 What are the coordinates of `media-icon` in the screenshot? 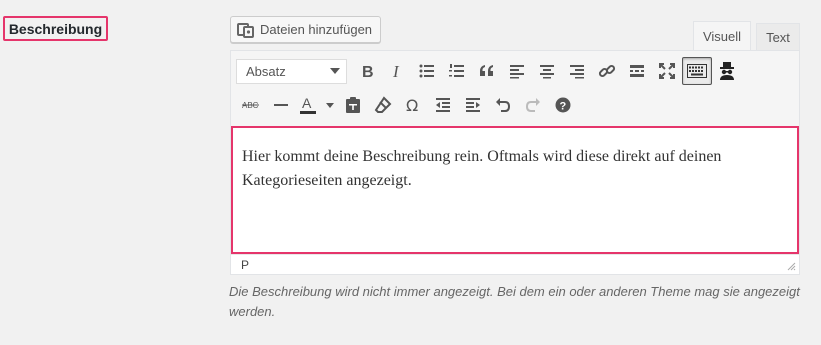 It's located at (245, 30).